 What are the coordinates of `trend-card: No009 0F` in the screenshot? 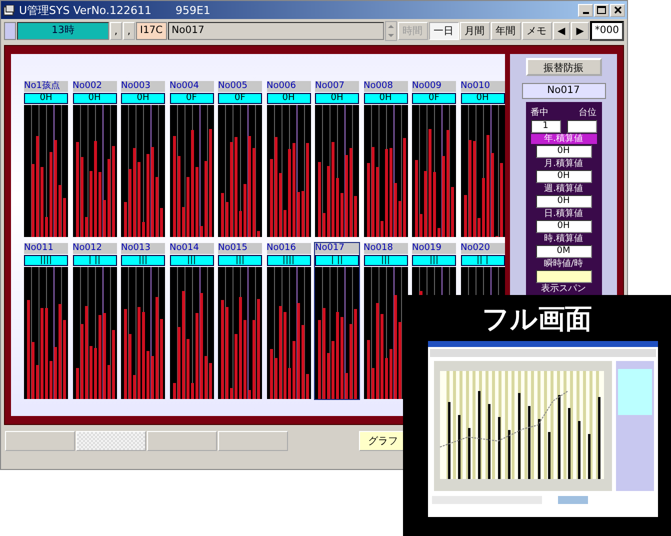 It's located at (434, 159).